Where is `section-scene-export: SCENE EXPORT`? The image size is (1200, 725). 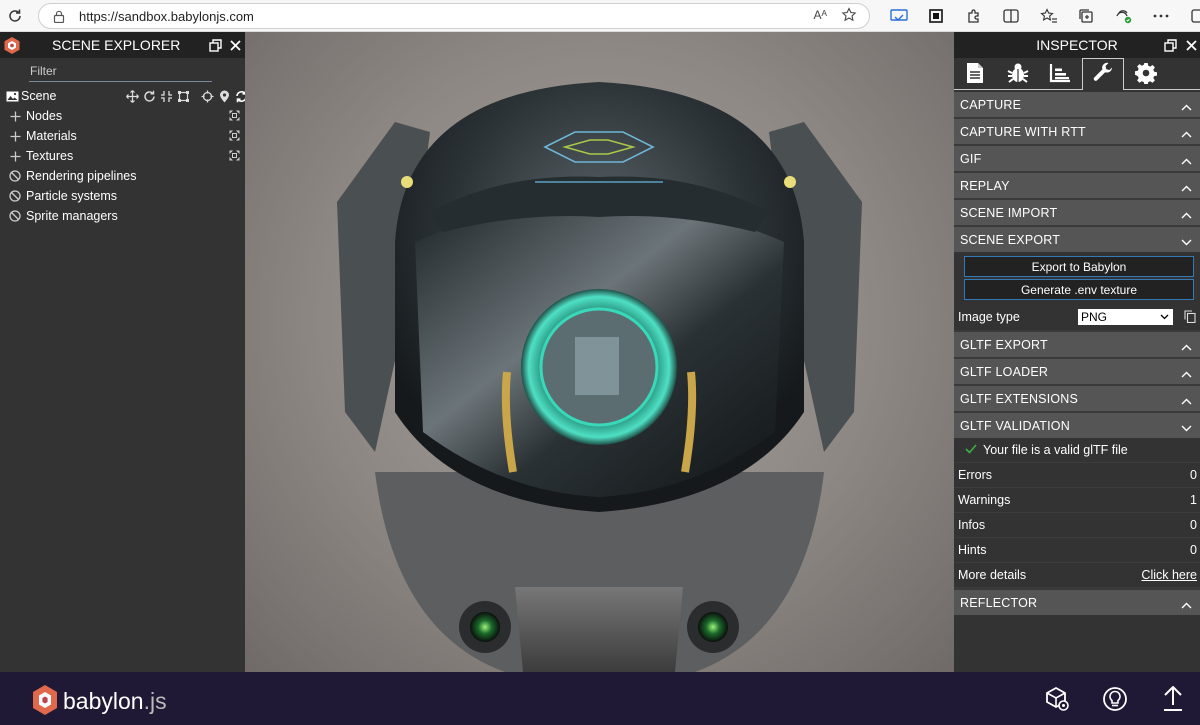
section-scene-export: SCENE EXPORT is located at coordinates (1077, 239).